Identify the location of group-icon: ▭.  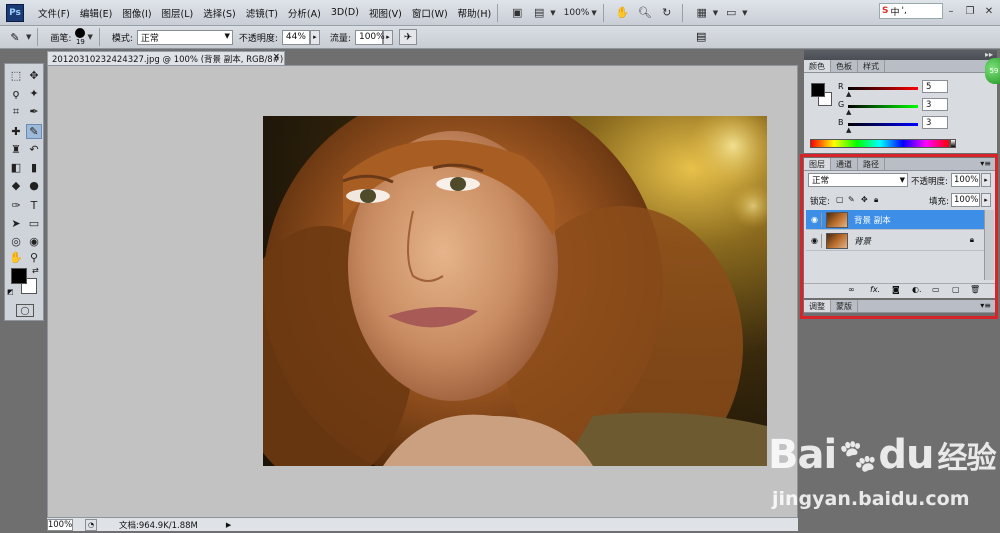
(936, 289).